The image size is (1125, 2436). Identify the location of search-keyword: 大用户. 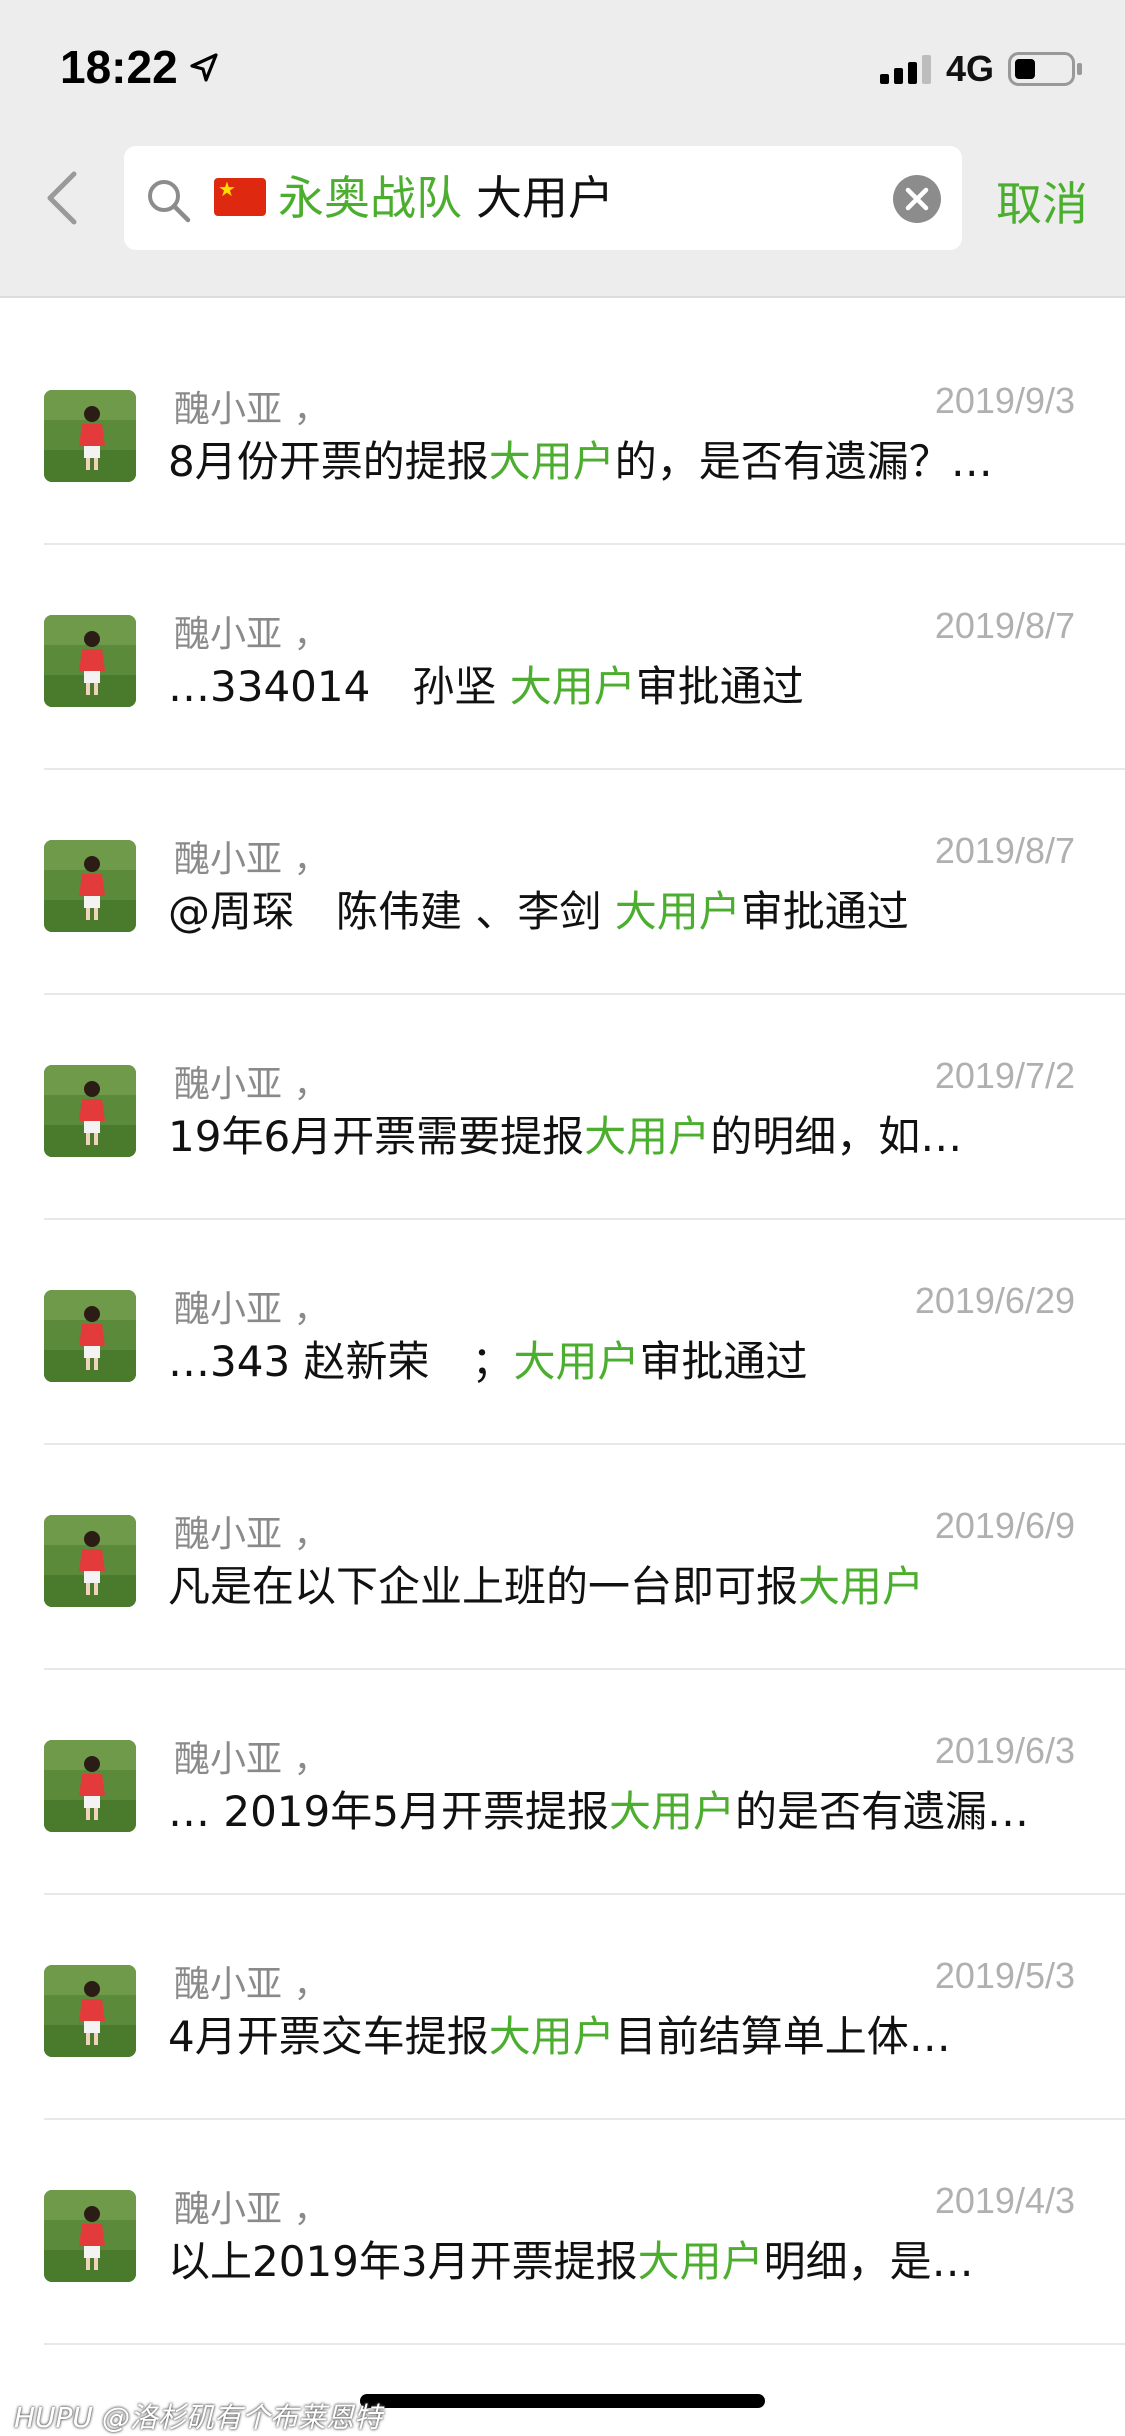
(545, 198).